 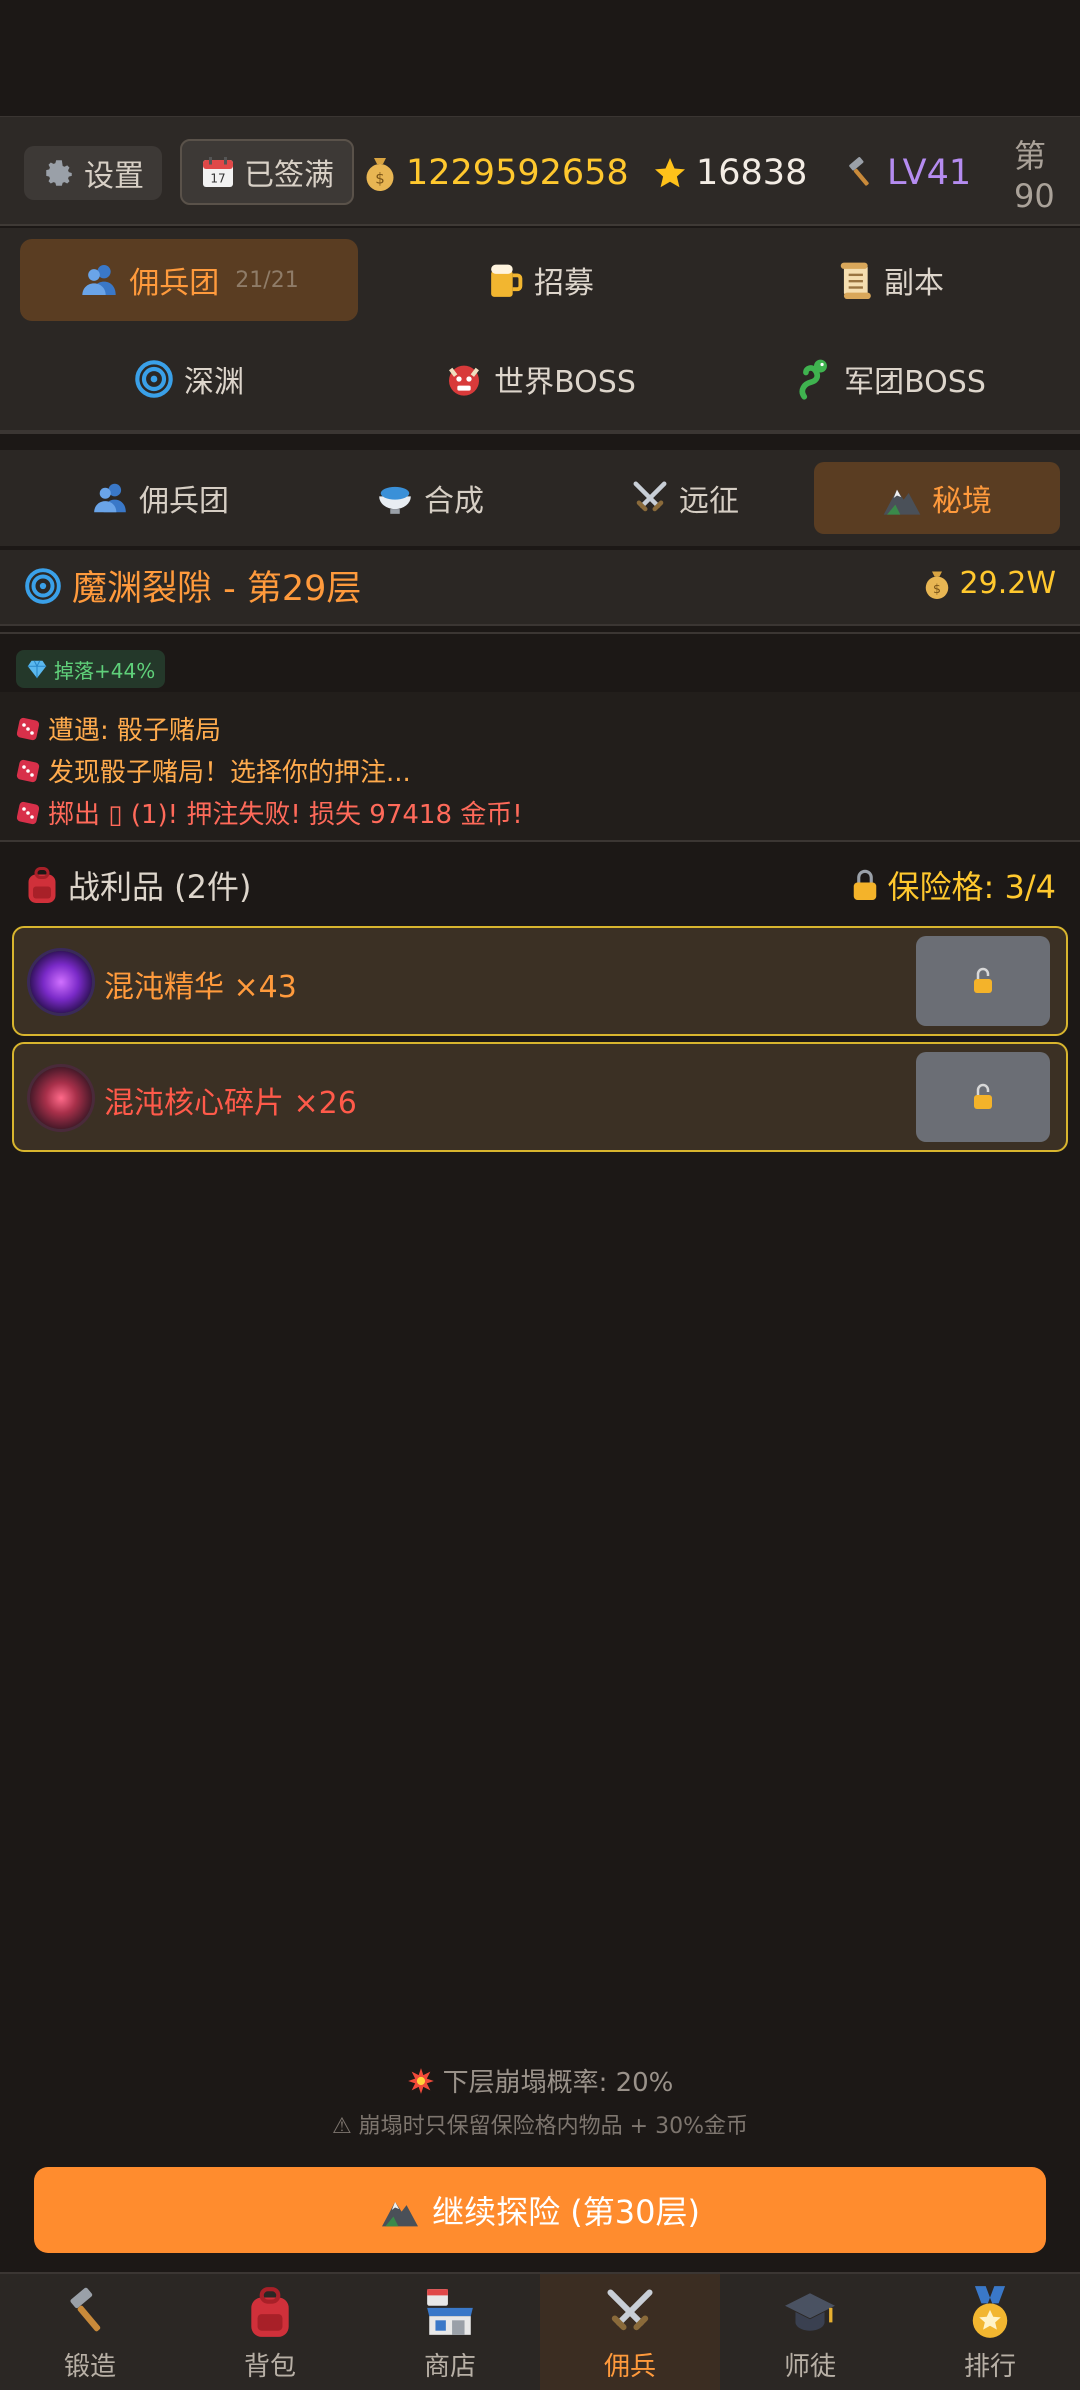 What do you see at coordinates (464, 380) in the screenshot?
I see `ogre-icon` at bounding box center [464, 380].